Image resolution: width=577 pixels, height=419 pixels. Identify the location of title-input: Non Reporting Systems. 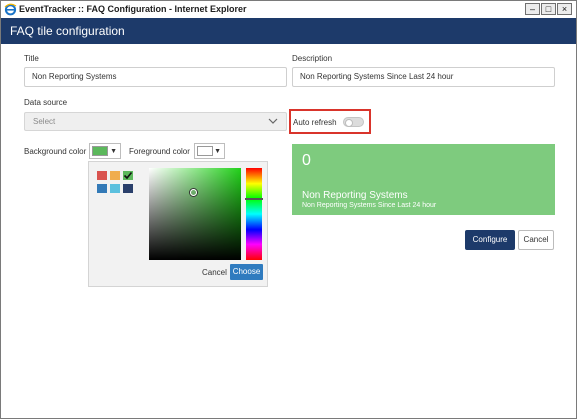
(155, 77).